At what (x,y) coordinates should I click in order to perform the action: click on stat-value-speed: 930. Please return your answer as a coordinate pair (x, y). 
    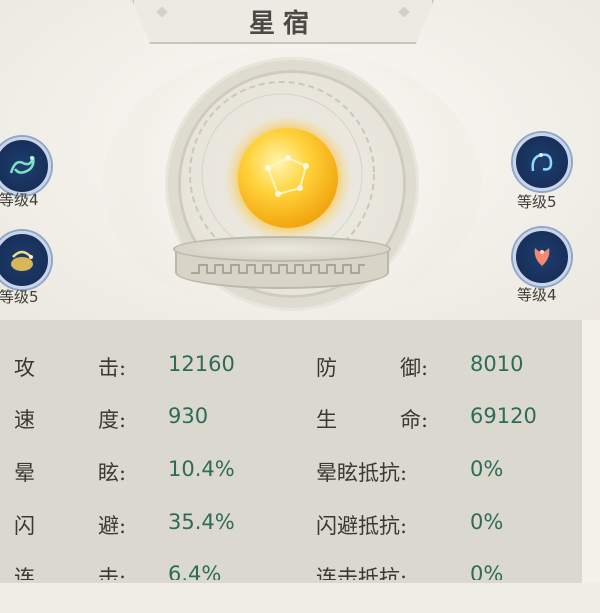
    Looking at the image, I should click on (188, 416).